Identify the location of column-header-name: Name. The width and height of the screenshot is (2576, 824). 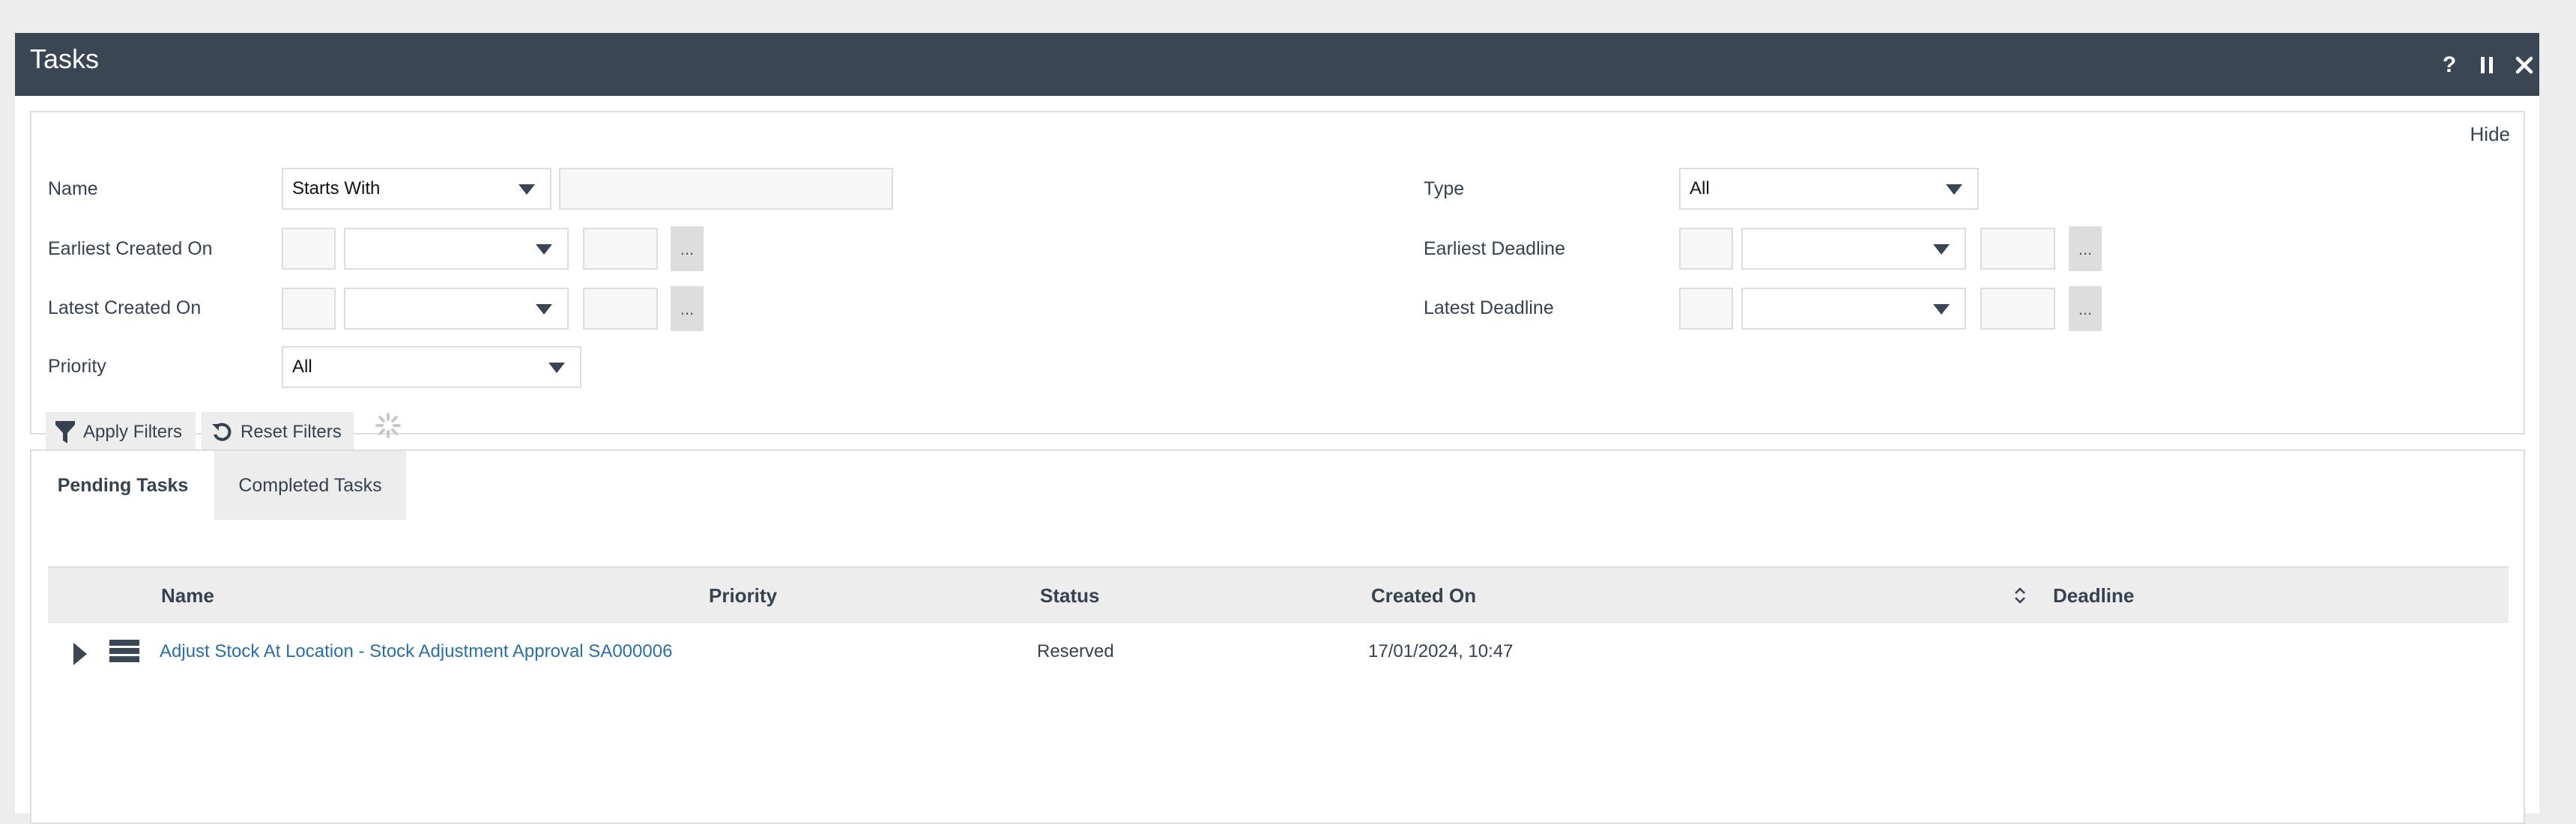
(187, 596).